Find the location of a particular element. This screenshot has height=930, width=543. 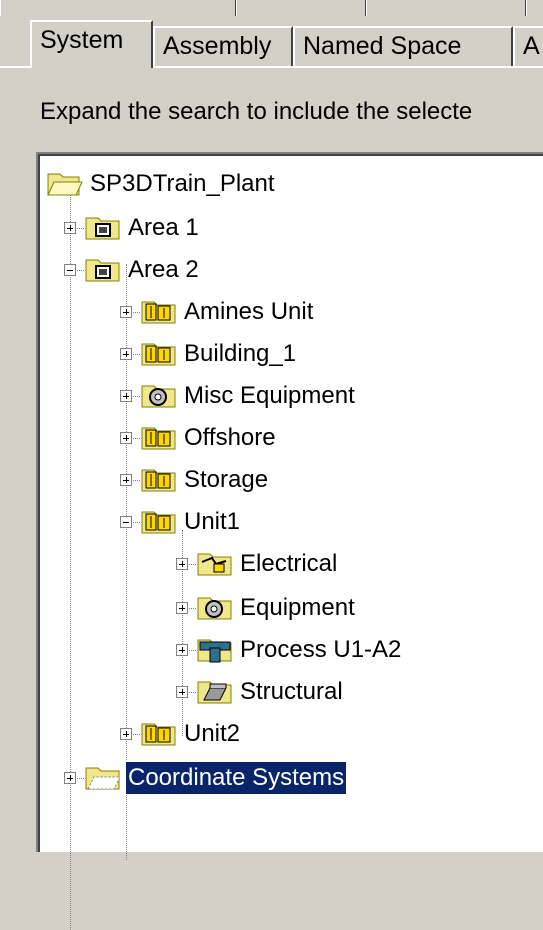

tree-root: SP3DTrain_Plant is located at coordinates (246, 185).